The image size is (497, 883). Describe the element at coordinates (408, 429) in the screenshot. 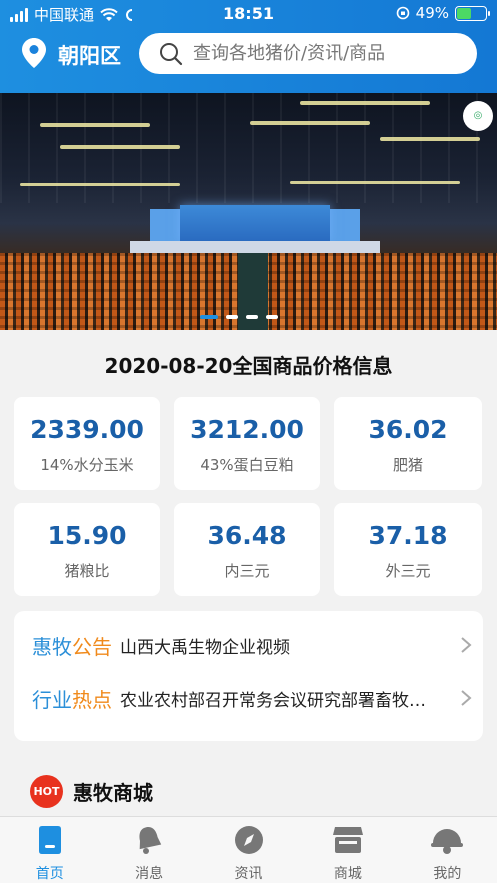

I see `price-value: 36.02` at that location.